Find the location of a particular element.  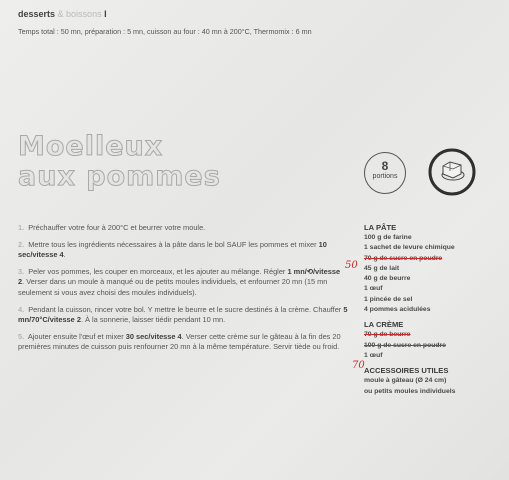

ingredient-item: 1 sachet de levure chimique is located at coordinates (409, 248).